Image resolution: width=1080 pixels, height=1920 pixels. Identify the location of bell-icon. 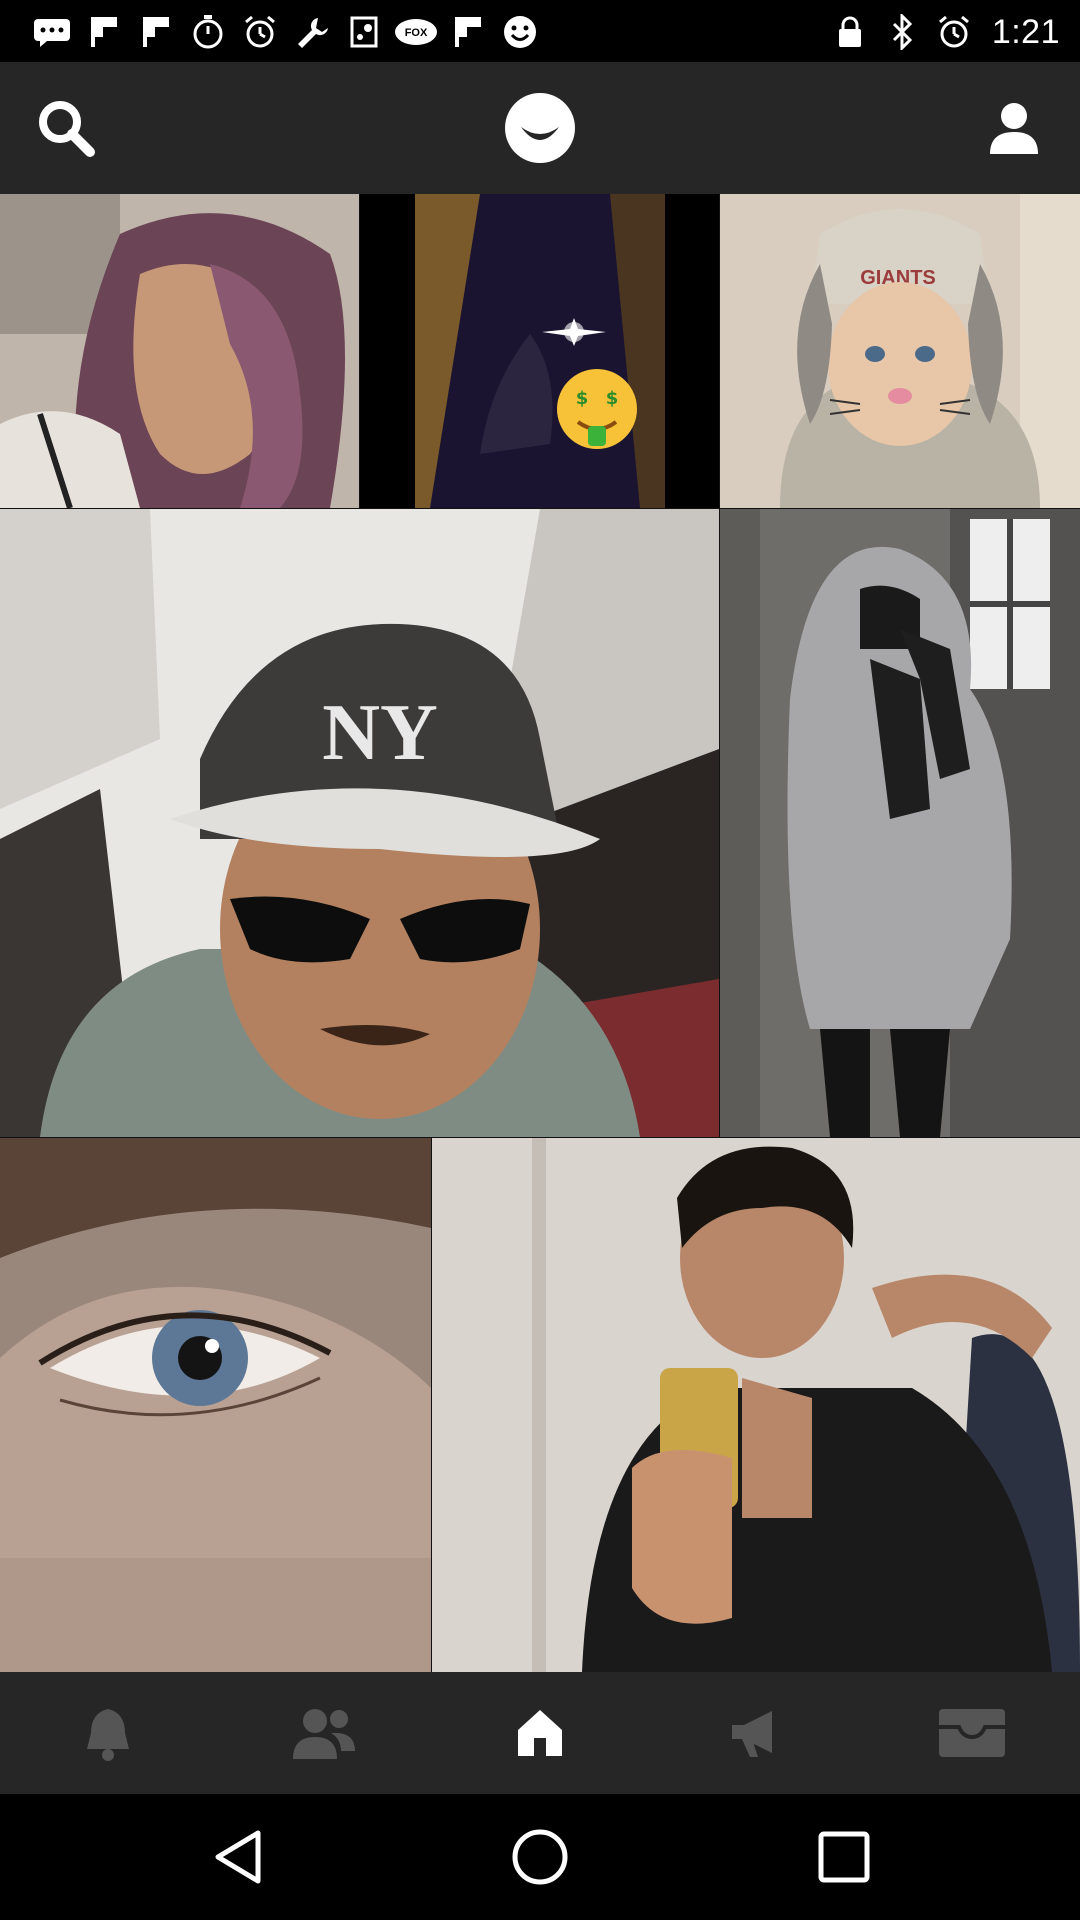
(108, 1735).